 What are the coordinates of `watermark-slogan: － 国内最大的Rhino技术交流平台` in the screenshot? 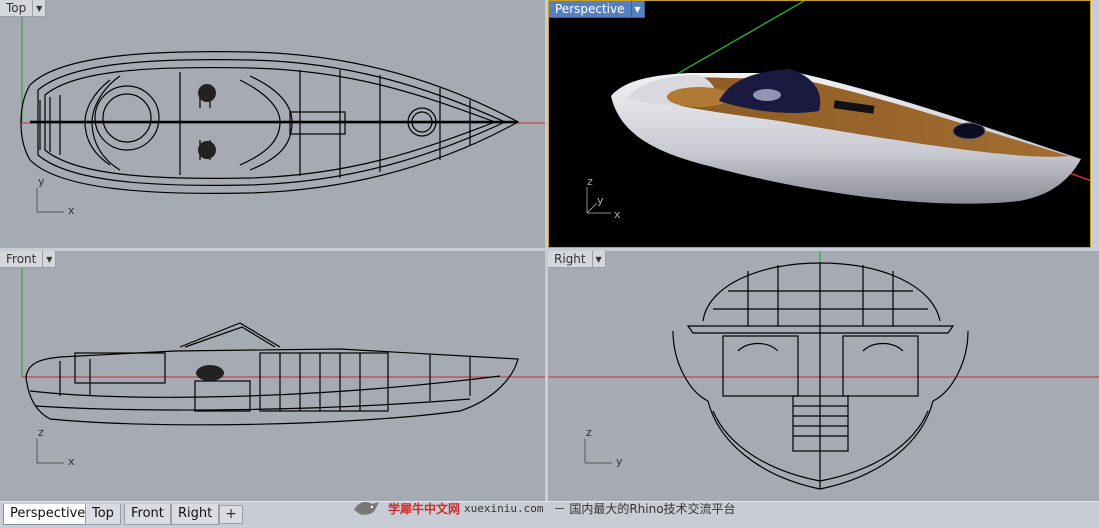 It's located at (644, 508).